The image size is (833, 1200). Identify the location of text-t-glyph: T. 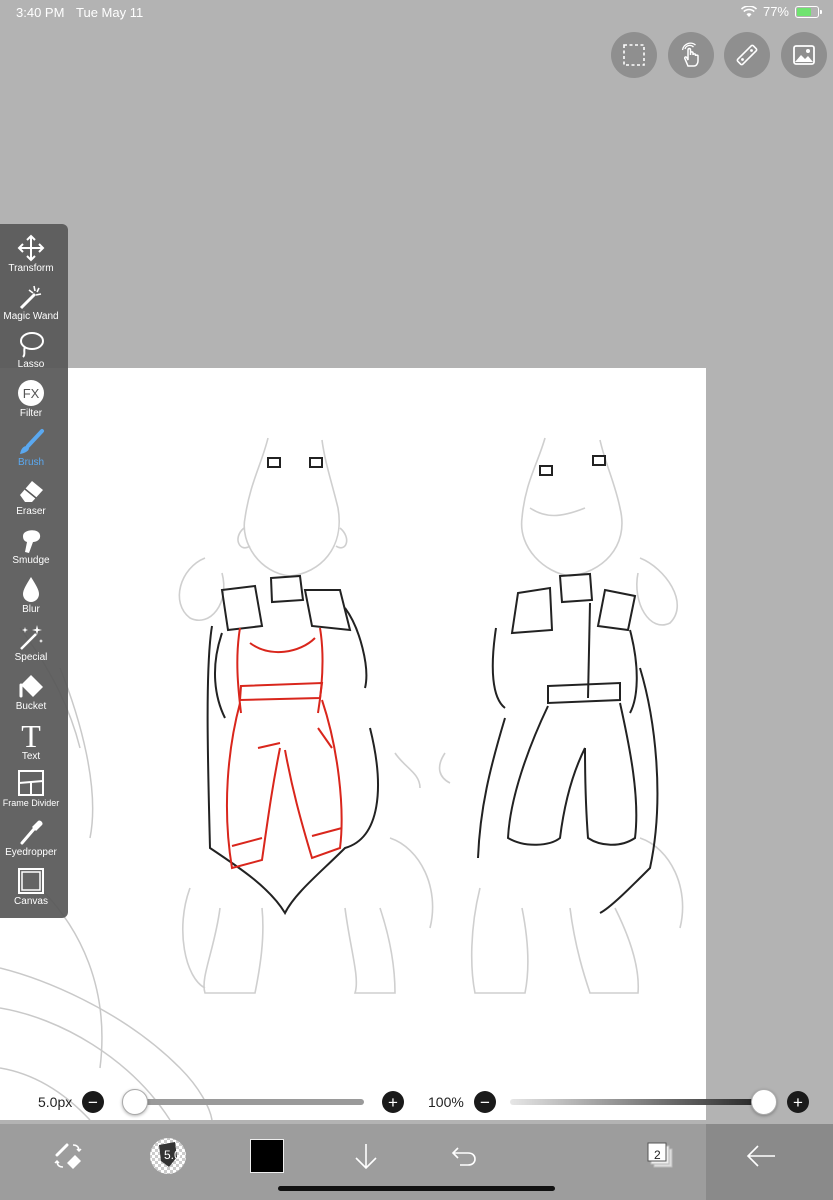
(31, 735).